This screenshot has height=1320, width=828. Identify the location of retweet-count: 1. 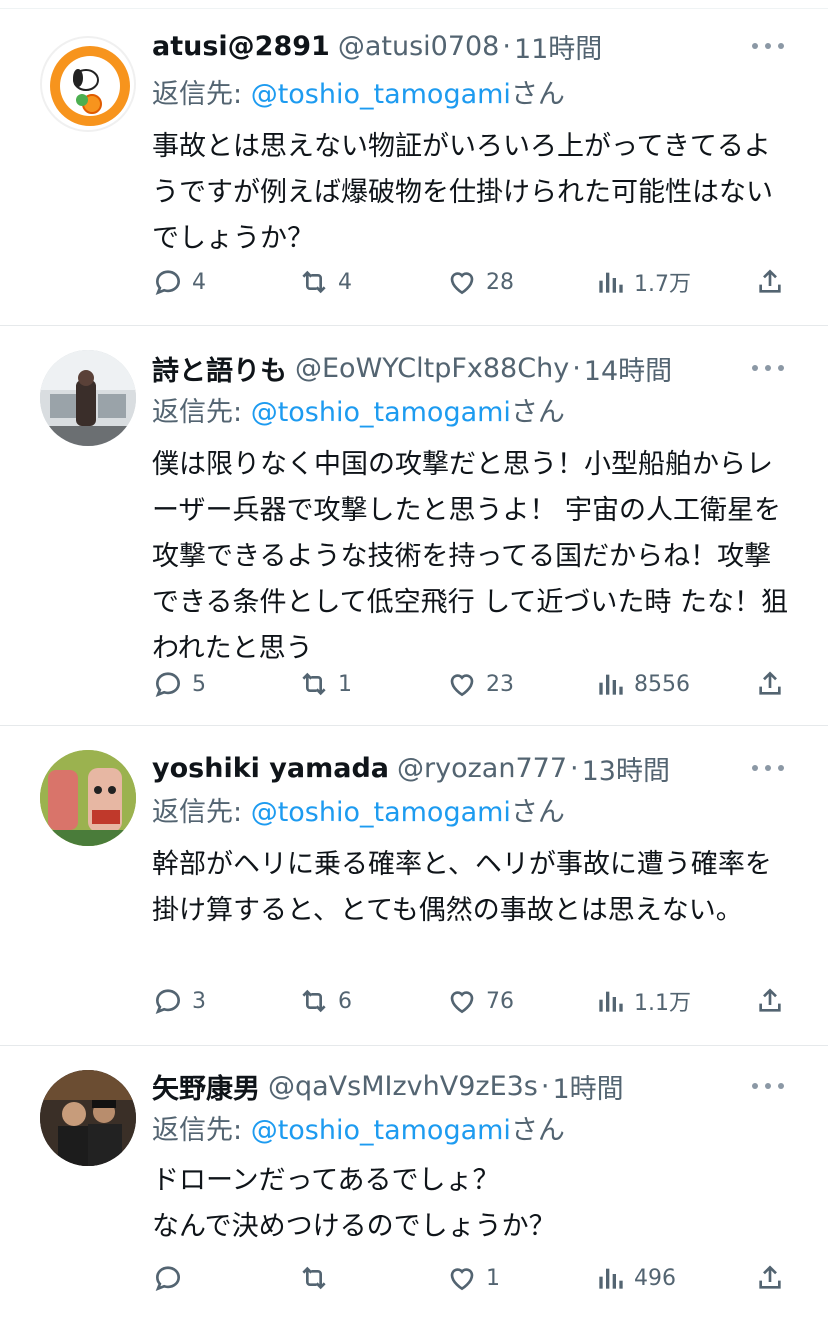
(345, 684).